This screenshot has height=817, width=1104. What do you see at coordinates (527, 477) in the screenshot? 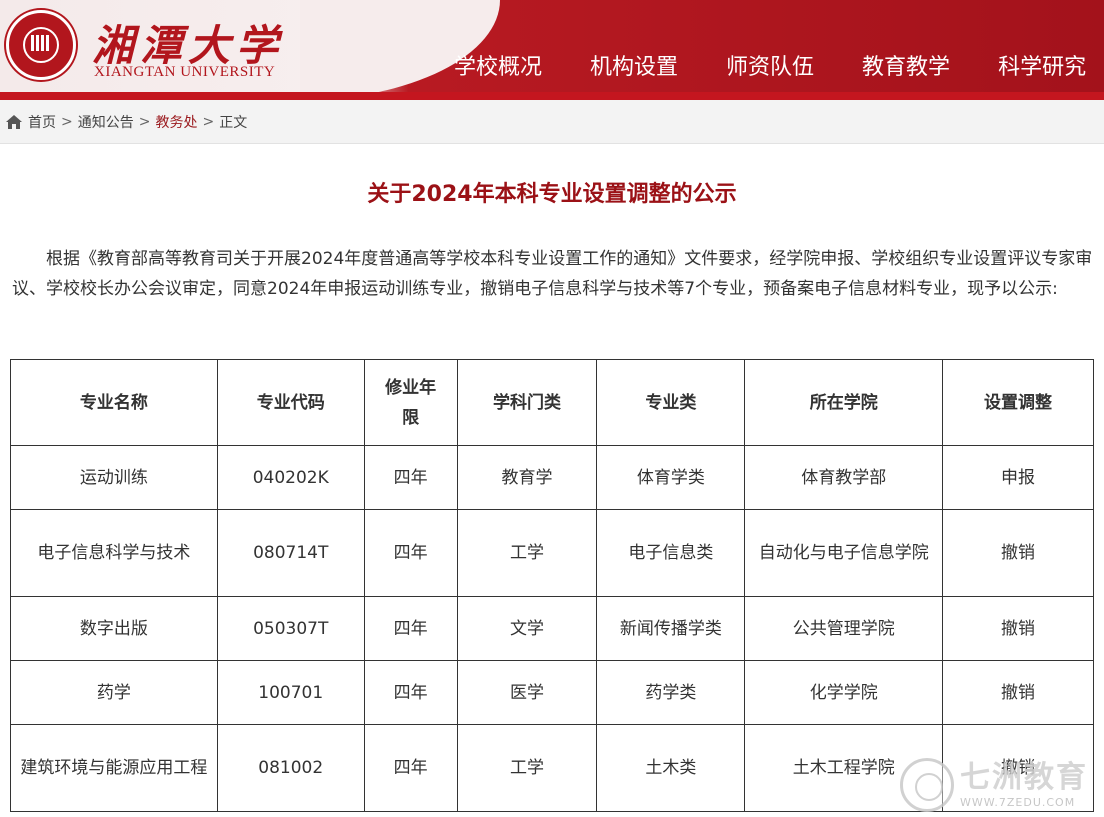
I see `cell-discipline: 教育学` at bounding box center [527, 477].